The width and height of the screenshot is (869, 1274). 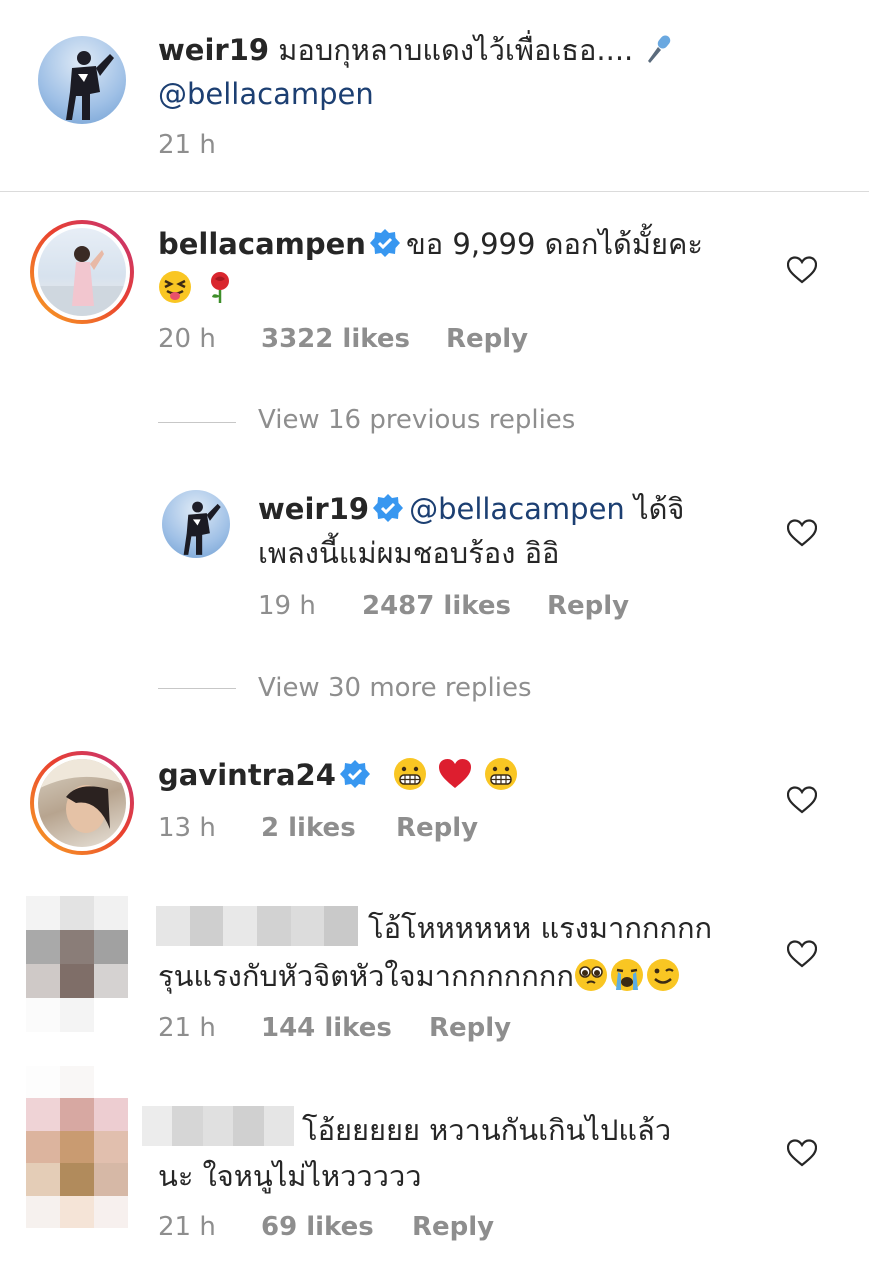 I want to click on reply-mention: @bellacampen, so click(x=517, y=509).